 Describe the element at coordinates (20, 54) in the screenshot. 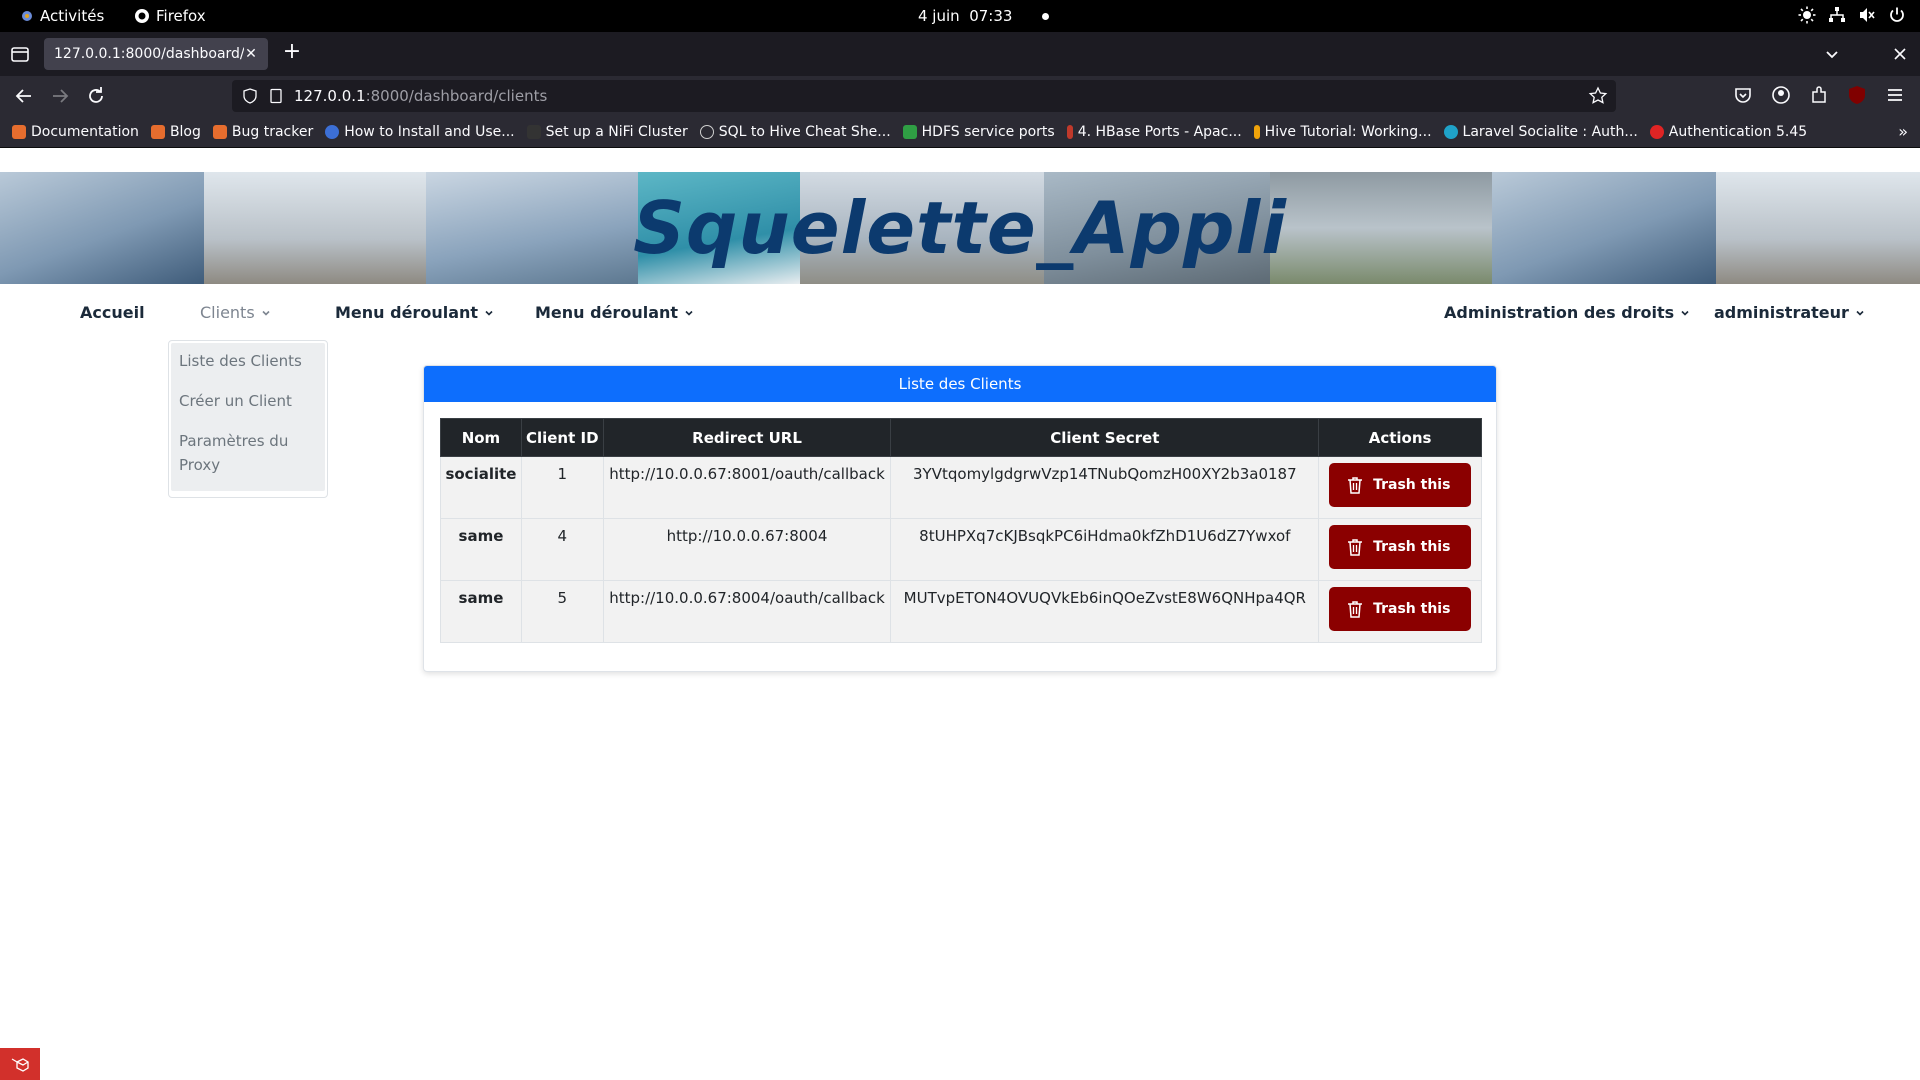

I see `firefox-view-icon` at that location.